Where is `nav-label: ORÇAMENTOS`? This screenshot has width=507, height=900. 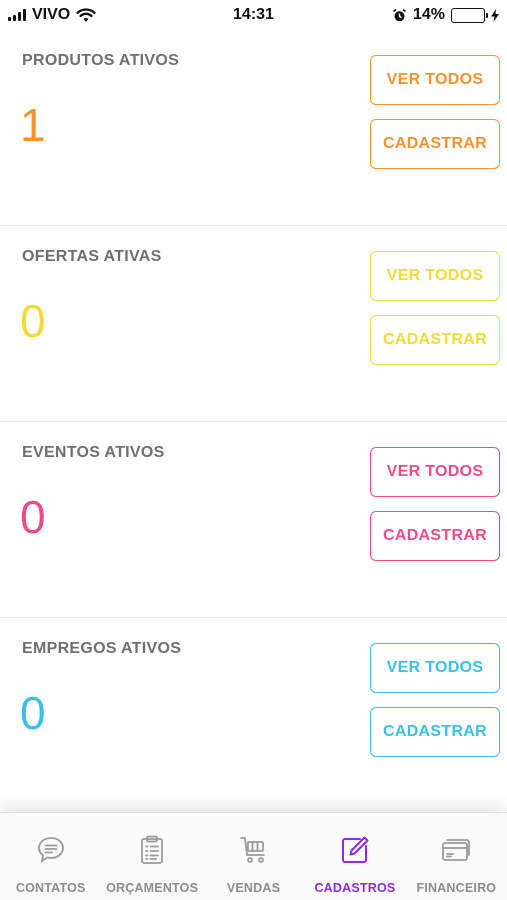 nav-label: ORÇAMENTOS is located at coordinates (152, 888).